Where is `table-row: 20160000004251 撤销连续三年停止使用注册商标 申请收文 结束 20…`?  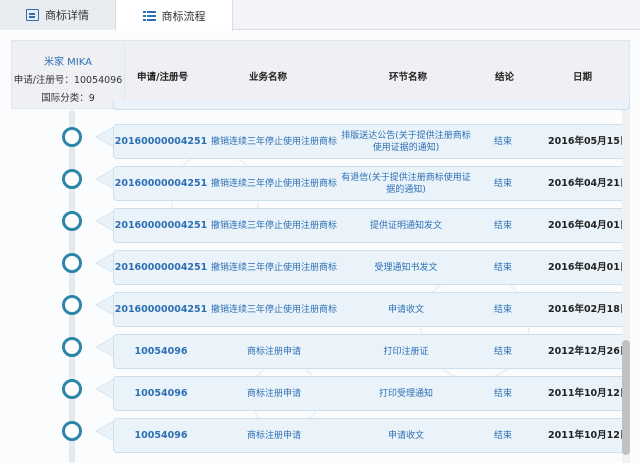
table-row: 20160000004251 撤销连续三年停止使用注册商标 申请收文 结束 20… is located at coordinates (371, 309).